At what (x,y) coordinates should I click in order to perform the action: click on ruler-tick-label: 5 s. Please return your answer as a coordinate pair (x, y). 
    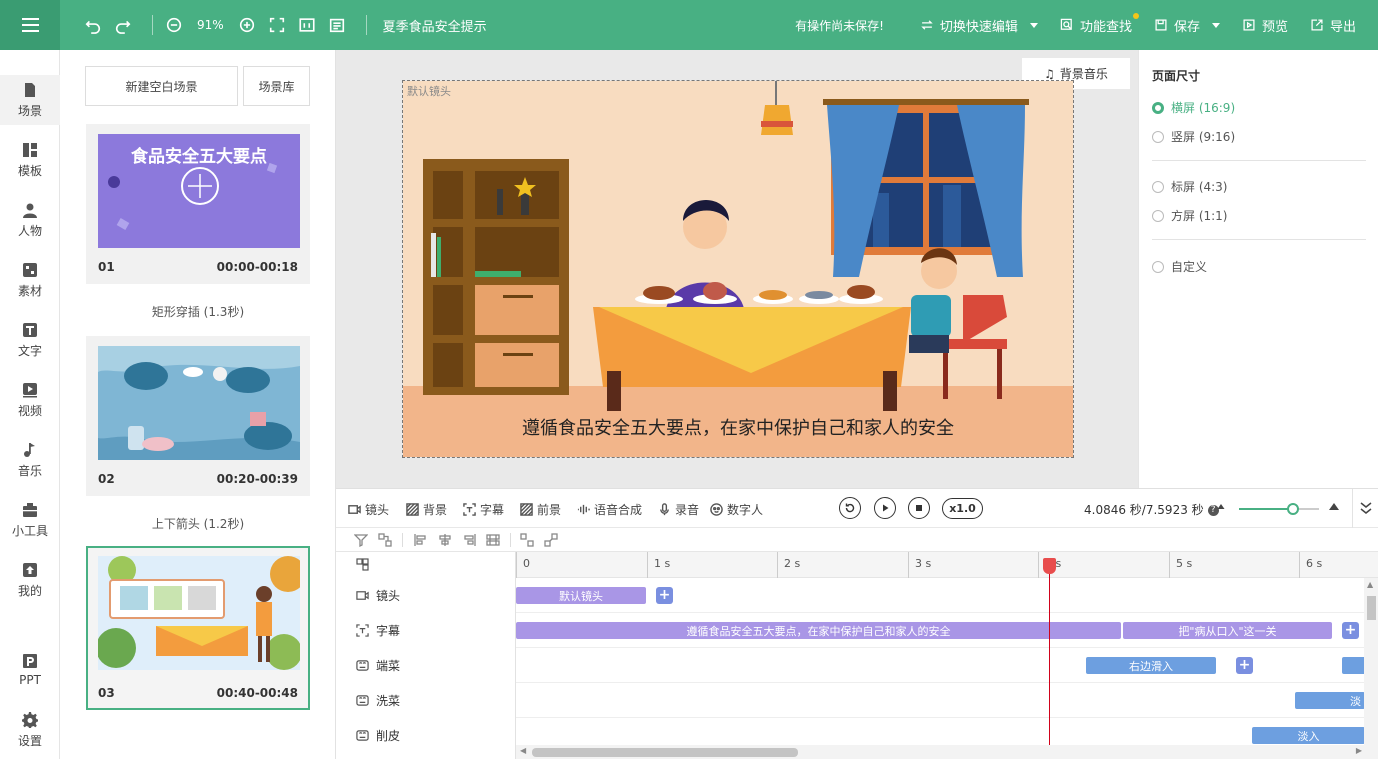
    Looking at the image, I should click on (1184, 563).